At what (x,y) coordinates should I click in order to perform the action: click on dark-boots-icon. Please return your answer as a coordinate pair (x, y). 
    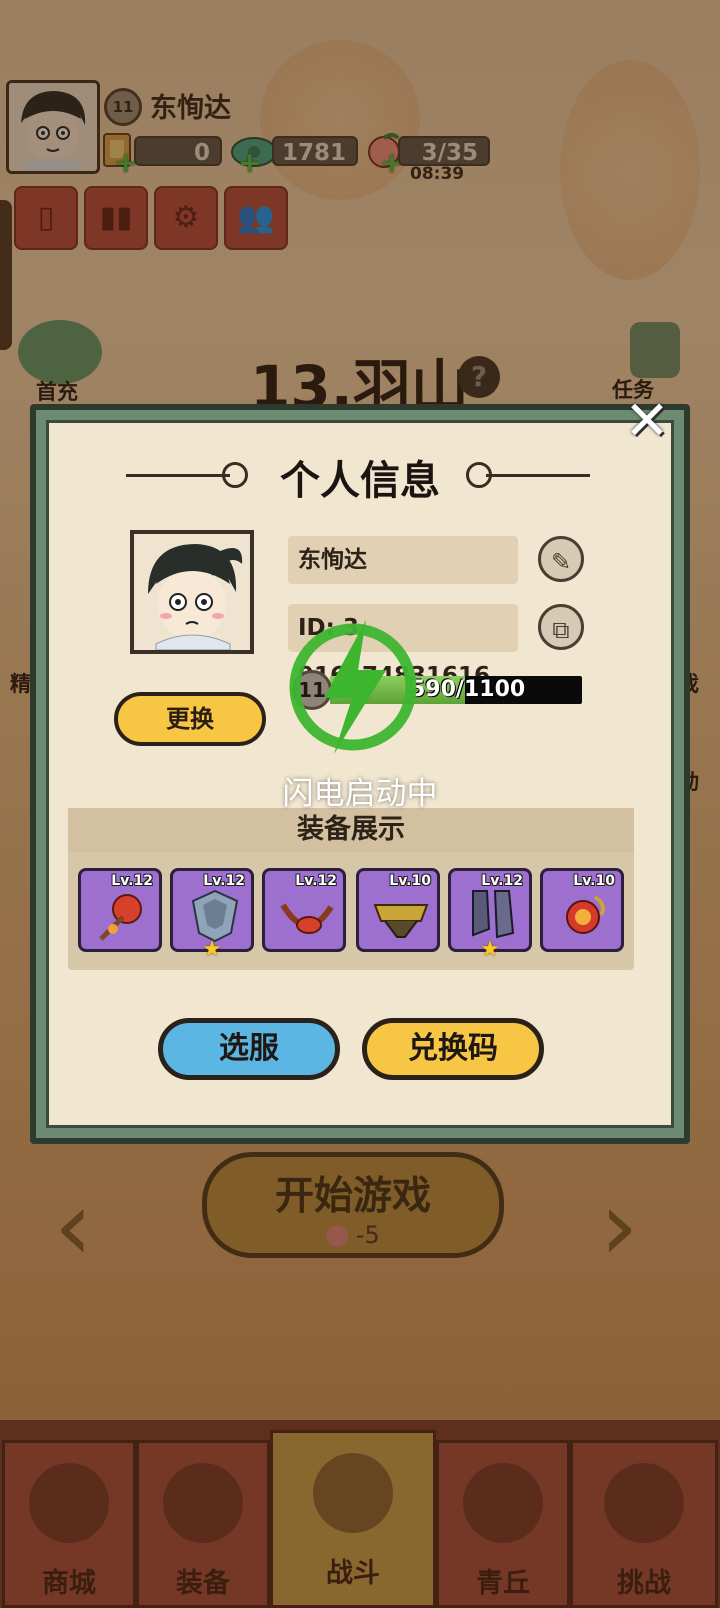
    Looking at the image, I should click on (493, 914).